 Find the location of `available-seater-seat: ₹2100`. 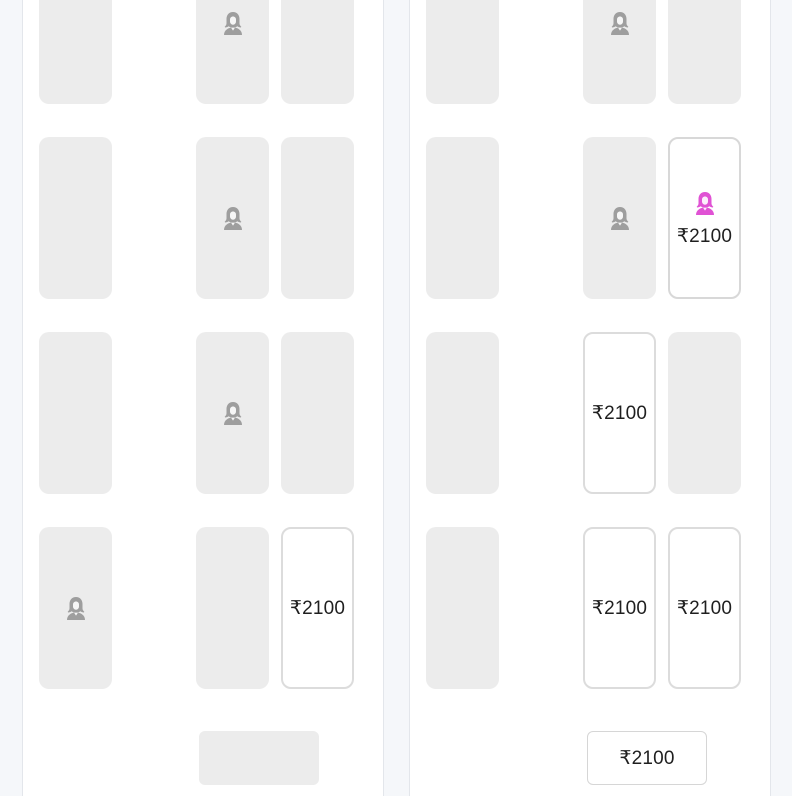

available-seater-seat: ₹2100 is located at coordinates (647, 758).